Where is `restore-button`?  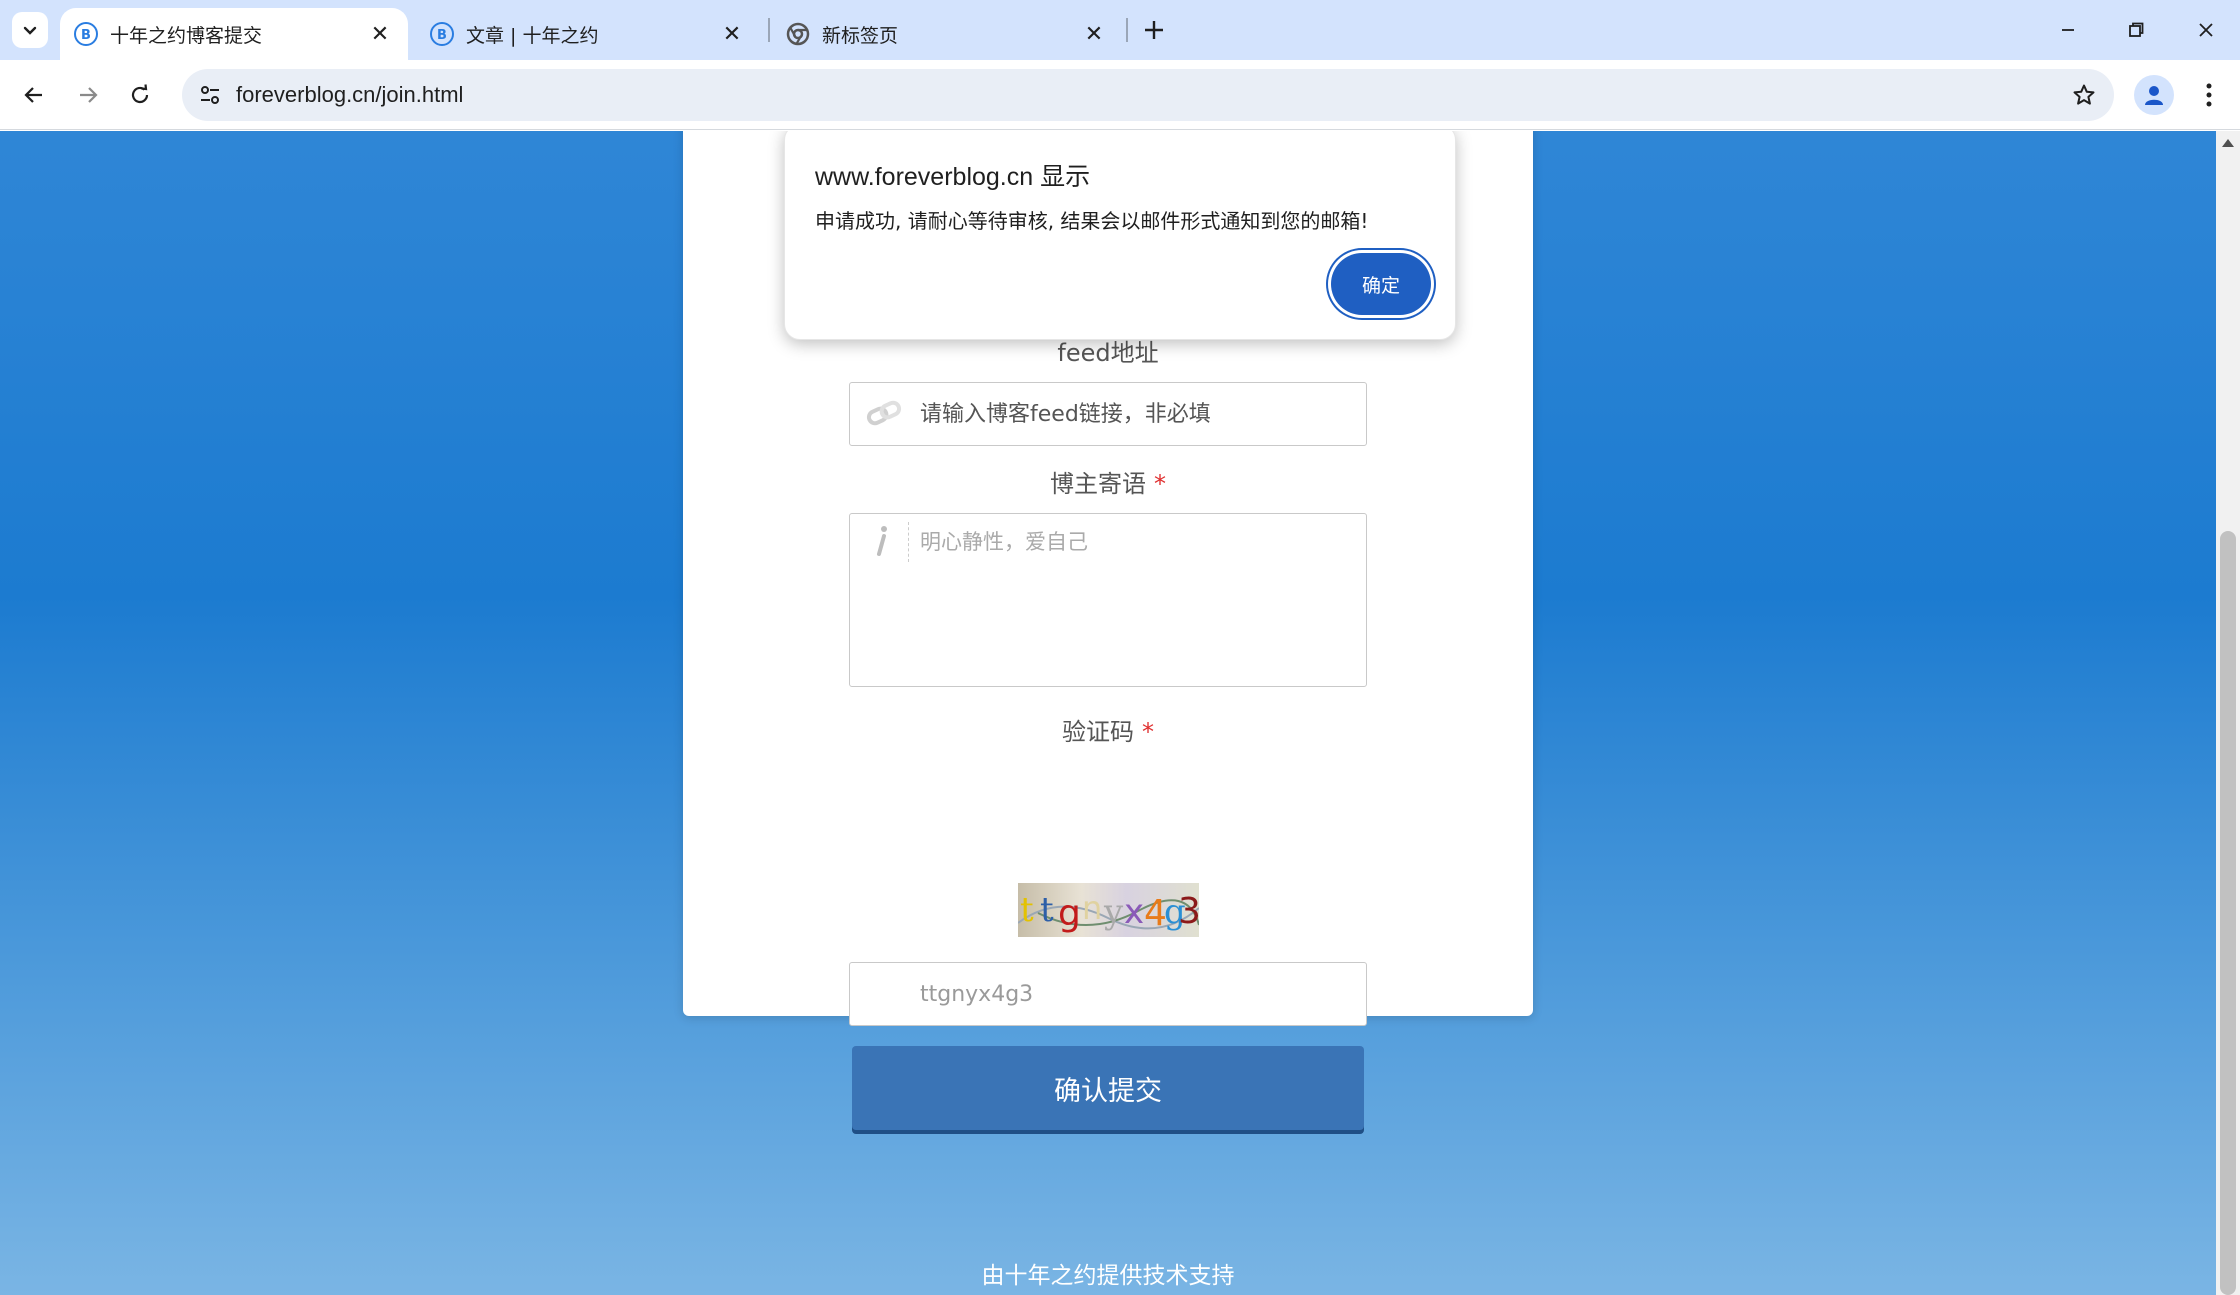
restore-button is located at coordinates (2136, 30).